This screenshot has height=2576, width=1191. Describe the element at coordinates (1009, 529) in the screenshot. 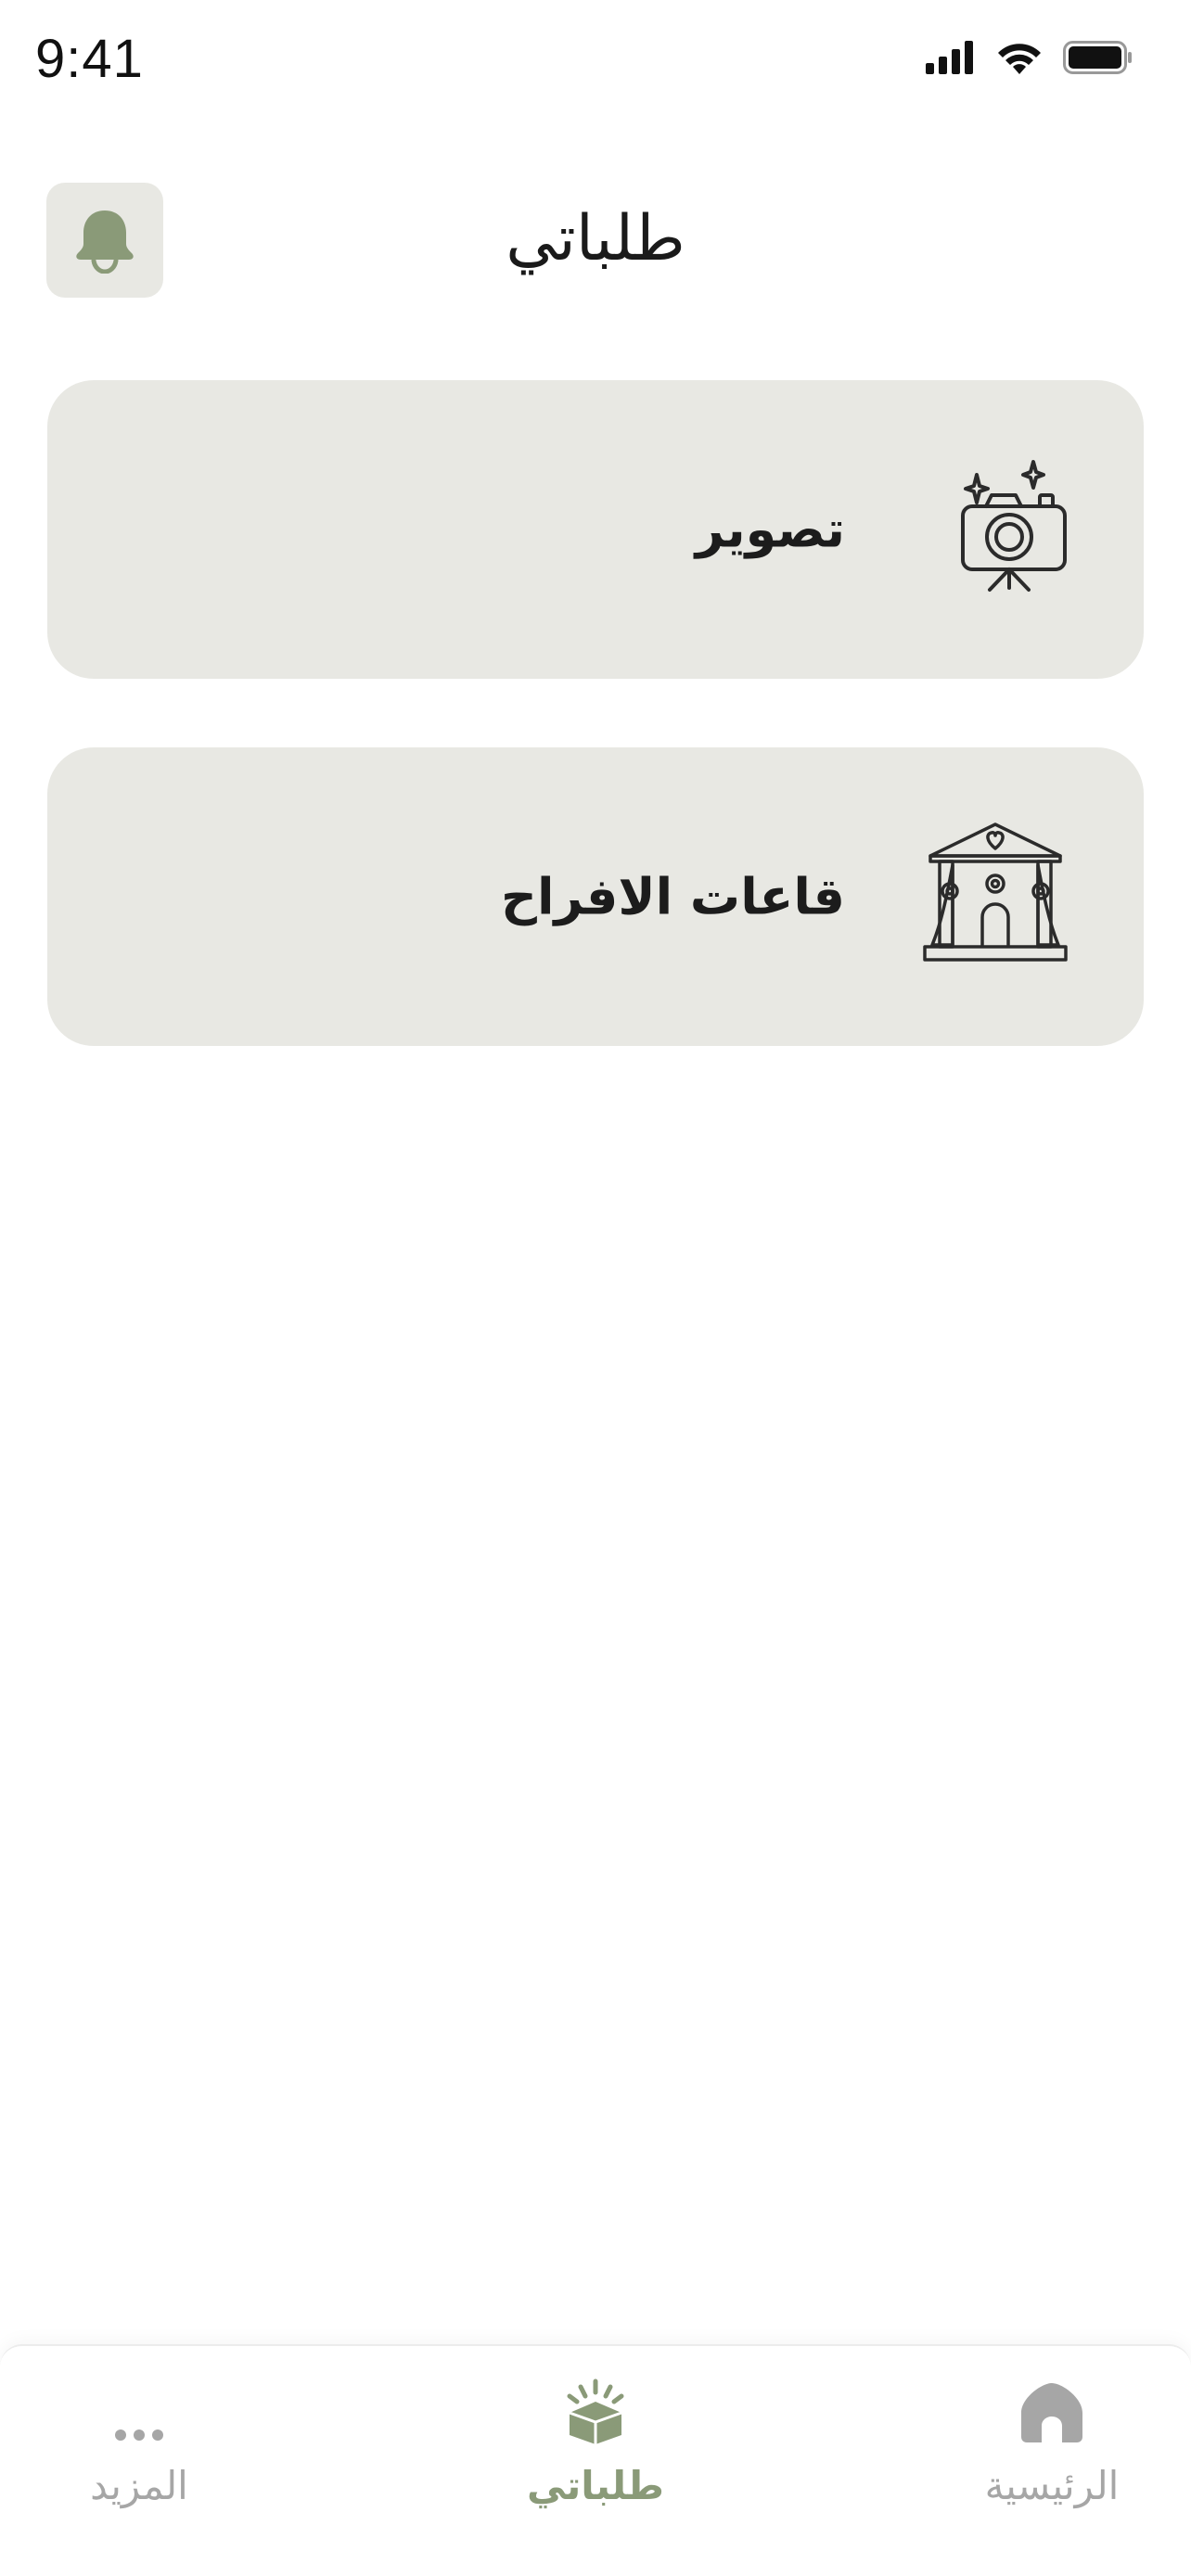

I see `camera-icon` at that location.